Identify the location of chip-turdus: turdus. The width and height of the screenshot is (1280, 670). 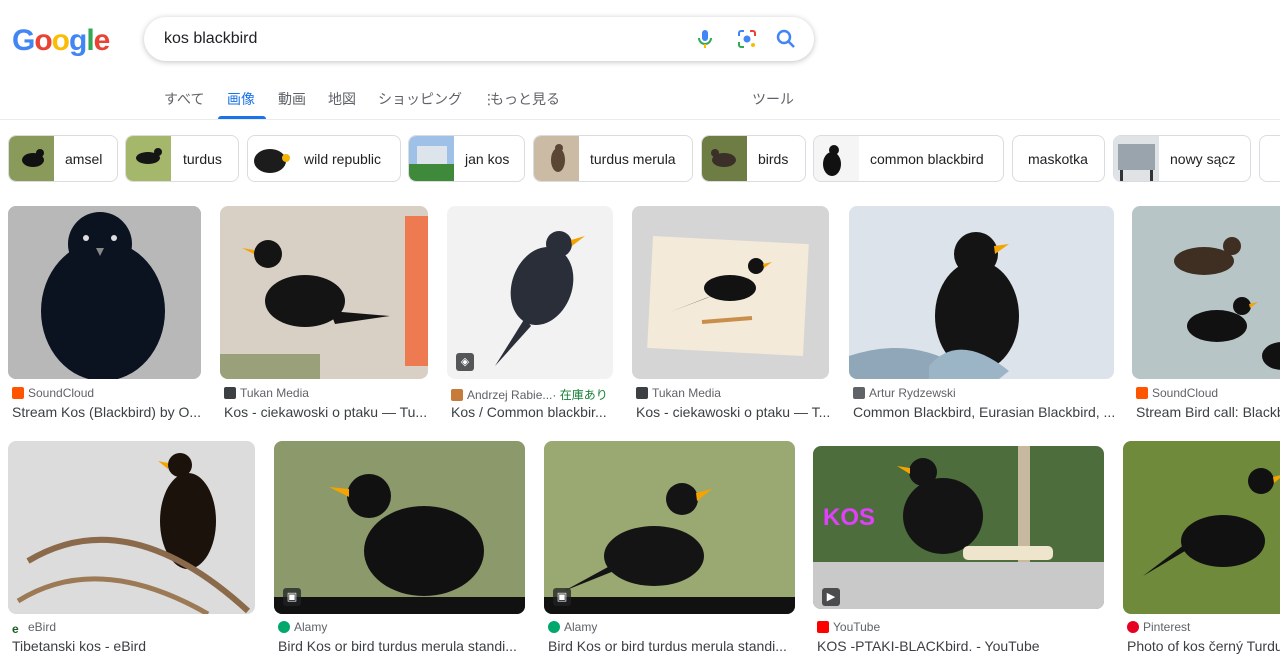
(182, 158).